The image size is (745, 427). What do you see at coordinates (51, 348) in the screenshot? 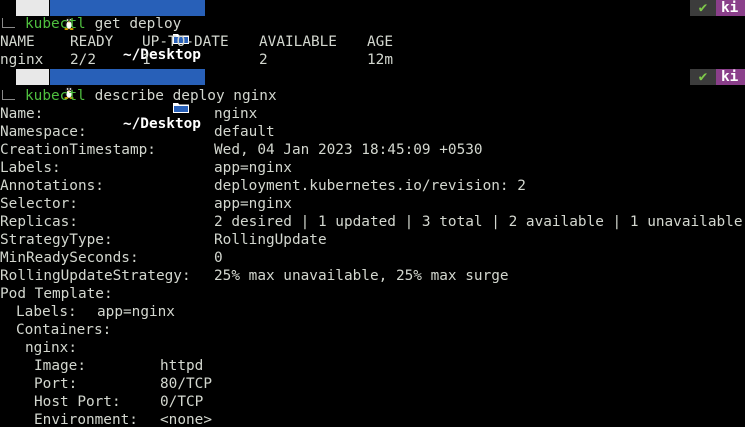
I see `field-key: nginx:` at bounding box center [51, 348].